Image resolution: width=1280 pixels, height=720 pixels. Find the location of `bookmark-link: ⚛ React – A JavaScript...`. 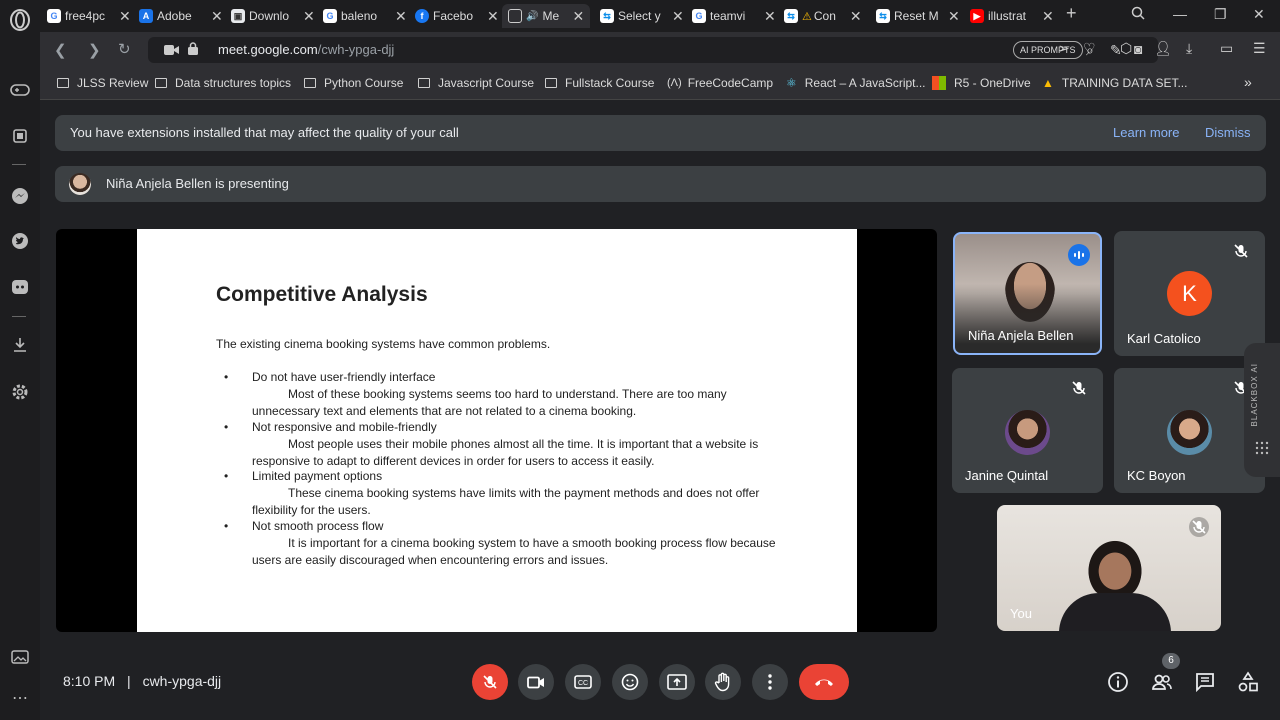

bookmark-link: ⚛ React – A JavaScript... is located at coordinates (856, 83).